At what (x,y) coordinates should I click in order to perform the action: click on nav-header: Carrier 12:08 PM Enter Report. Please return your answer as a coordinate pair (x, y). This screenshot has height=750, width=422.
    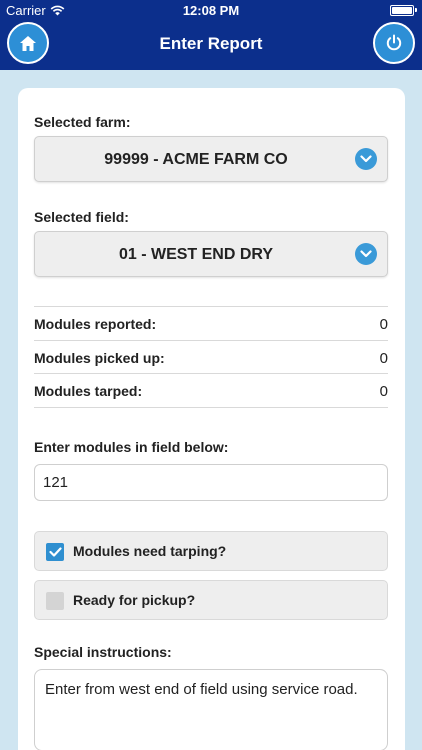
    Looking at the image, I should click on (211, 35).